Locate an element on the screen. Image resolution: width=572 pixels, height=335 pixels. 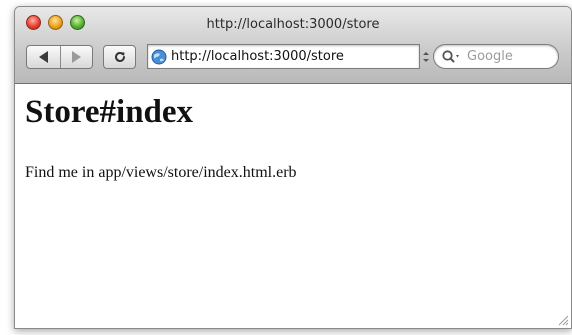
address-text: http://localhost:3000/store is located at coordinates (257, 56).